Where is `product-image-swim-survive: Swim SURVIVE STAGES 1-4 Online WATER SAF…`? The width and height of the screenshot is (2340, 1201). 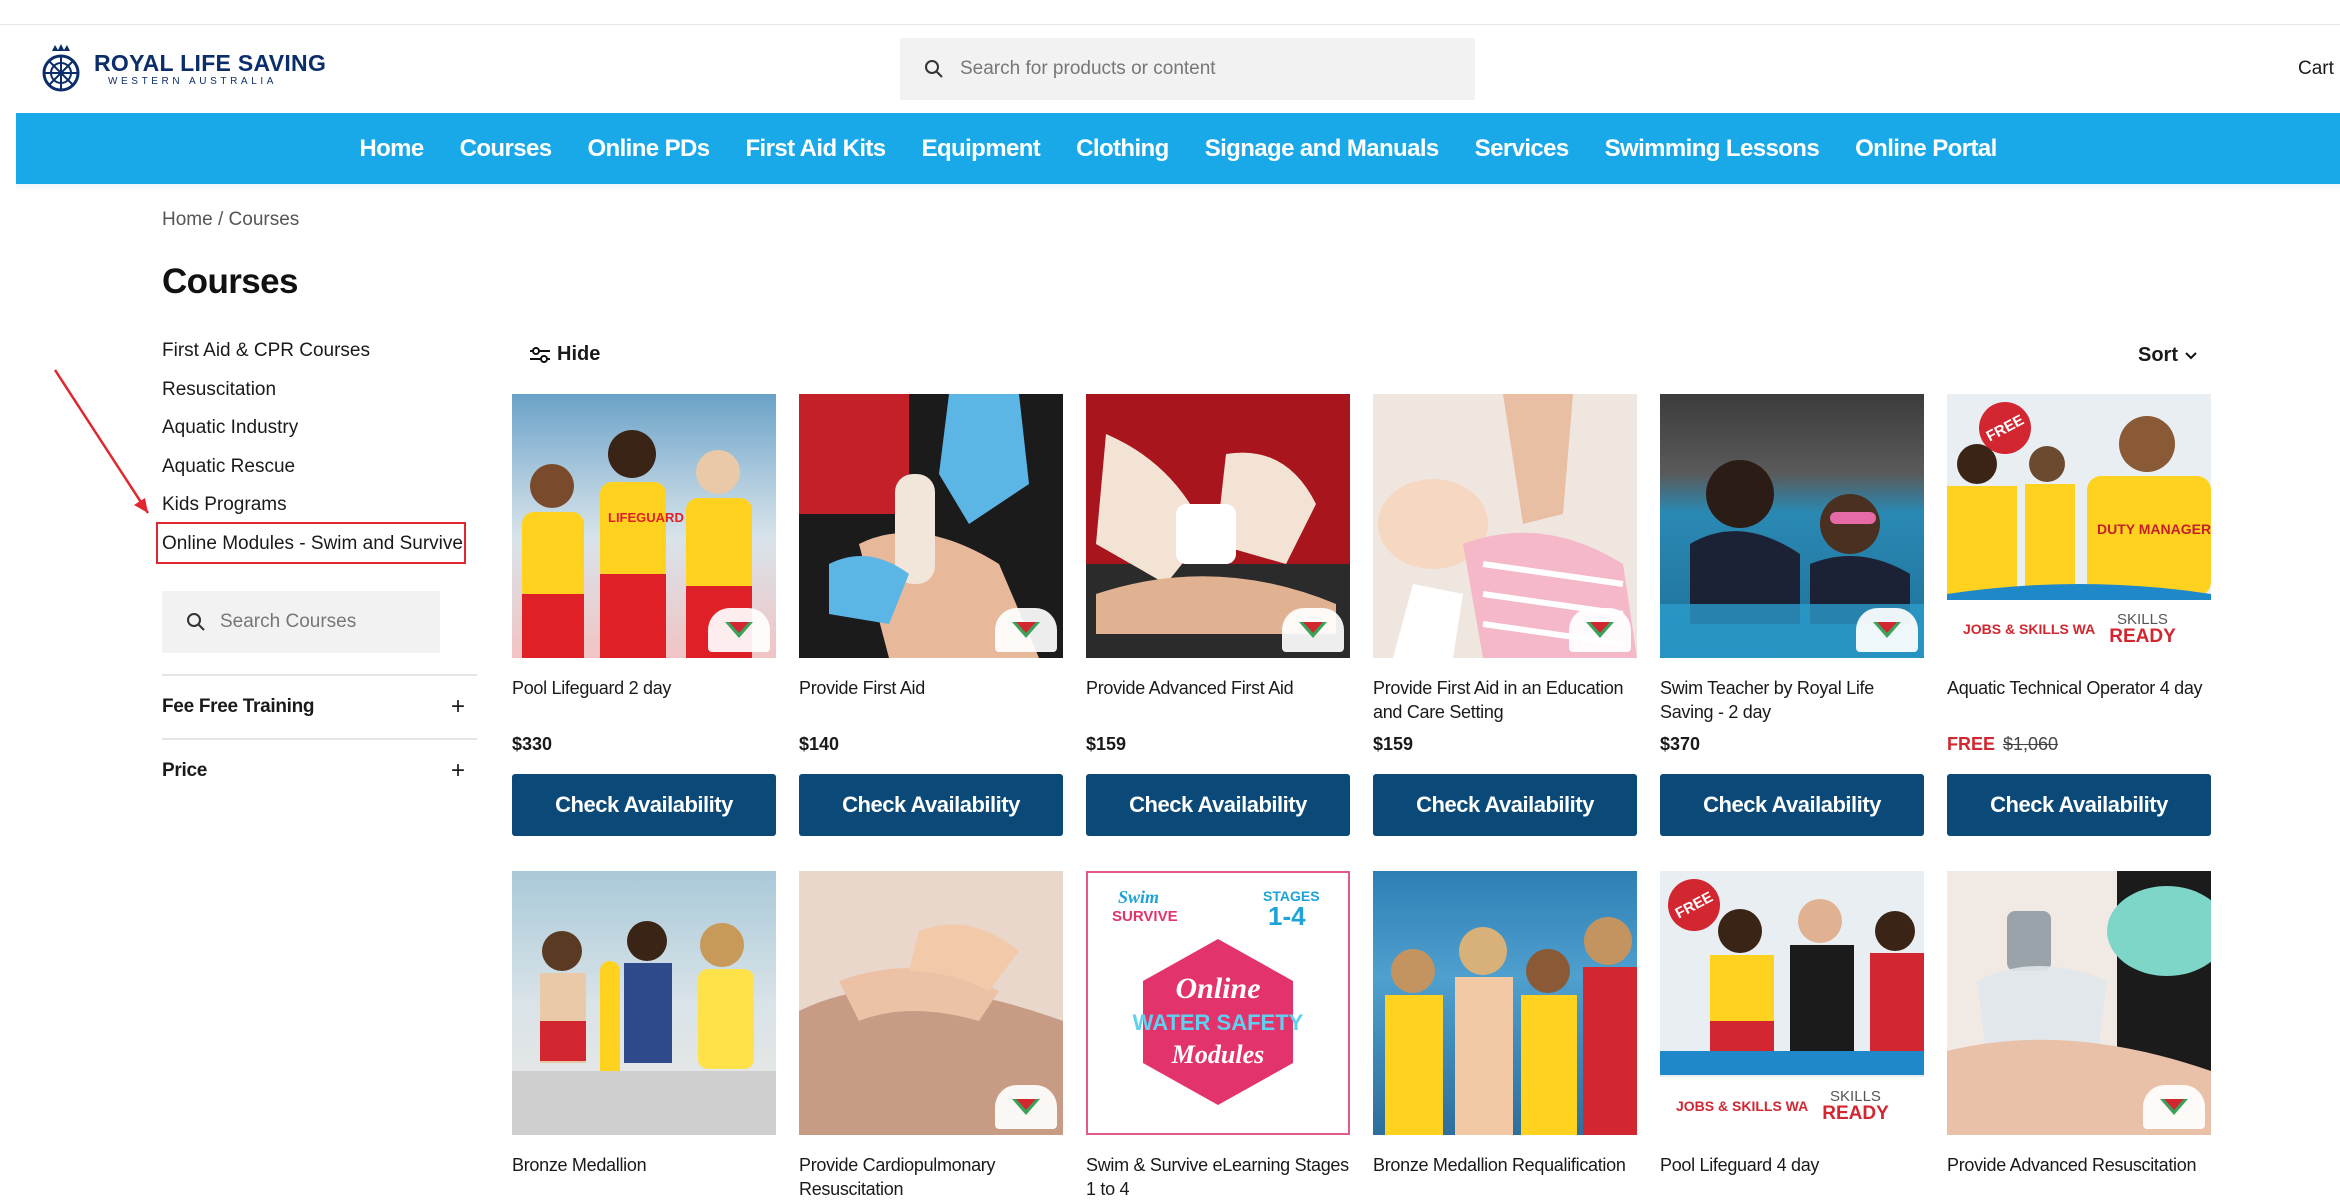 product-image-swim-survive: Swim SURVIVE STAGES 1-4 Online WATER SAF… is located at coordinates (1218, 1003).